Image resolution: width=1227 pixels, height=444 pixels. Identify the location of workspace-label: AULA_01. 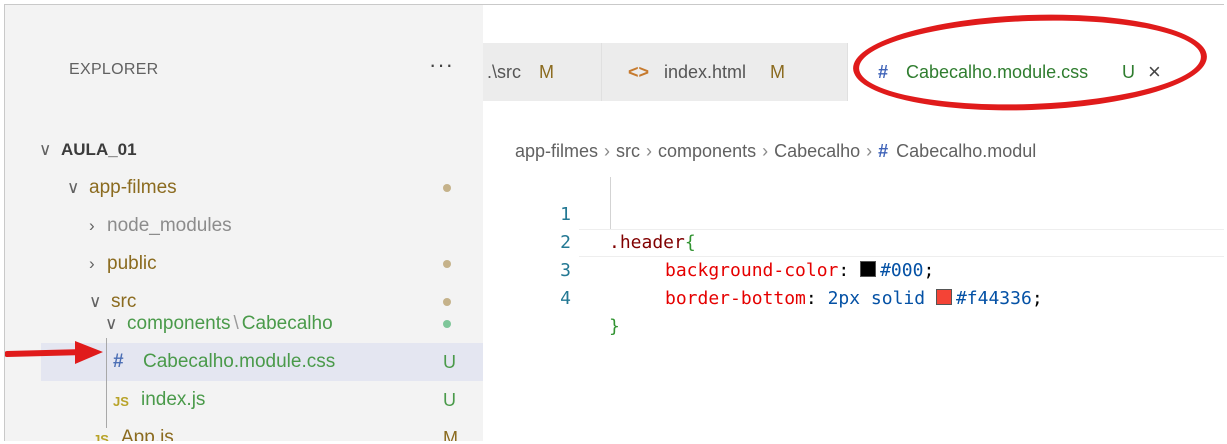
(99, 149).